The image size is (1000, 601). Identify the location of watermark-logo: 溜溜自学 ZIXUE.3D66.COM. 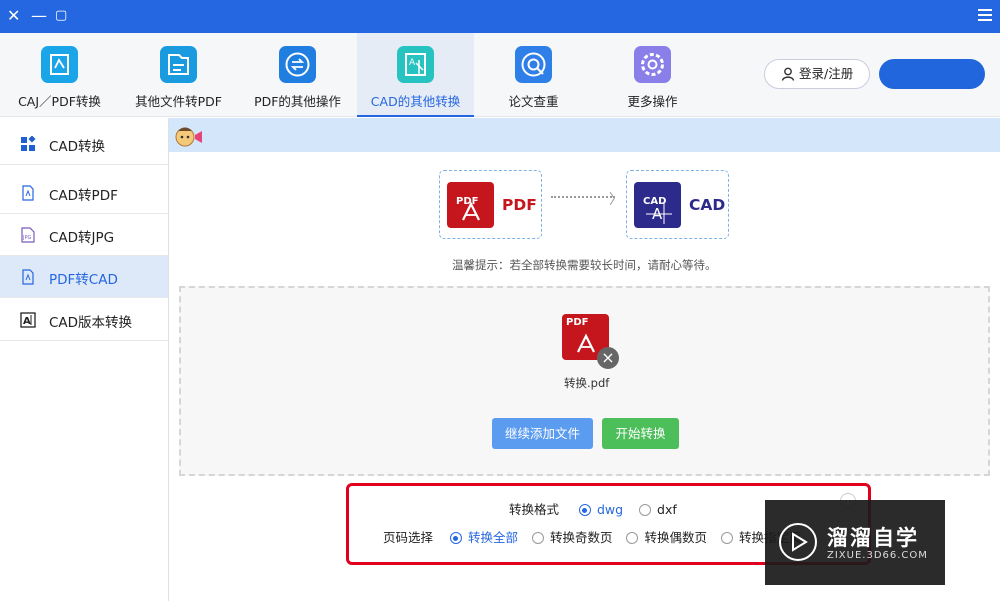
(855, 542).